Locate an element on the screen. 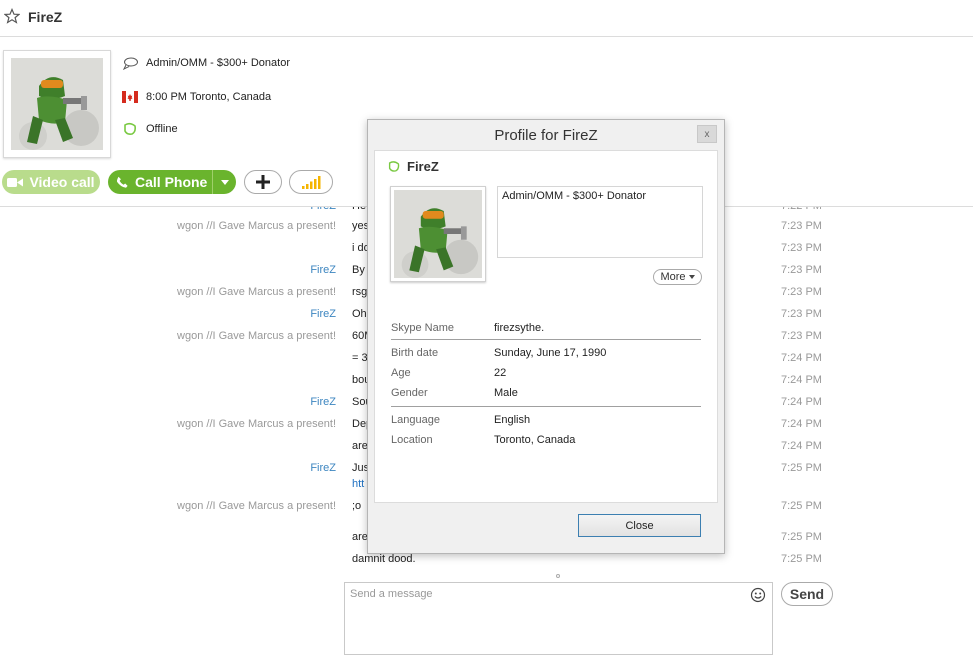  message-placeholder: Send a message is located at coordinates (391, 594).